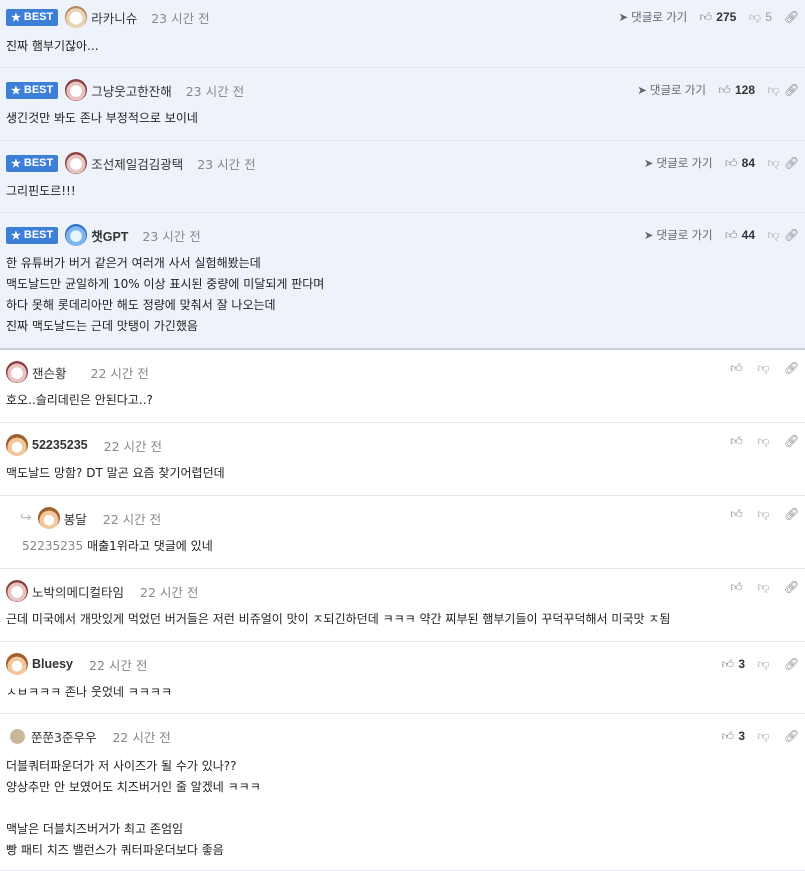  Describe the element at coordinates (79, 400) in the screenshot. I see `comment-text: 호오..슬리데린은 안된다고..?` at that location.